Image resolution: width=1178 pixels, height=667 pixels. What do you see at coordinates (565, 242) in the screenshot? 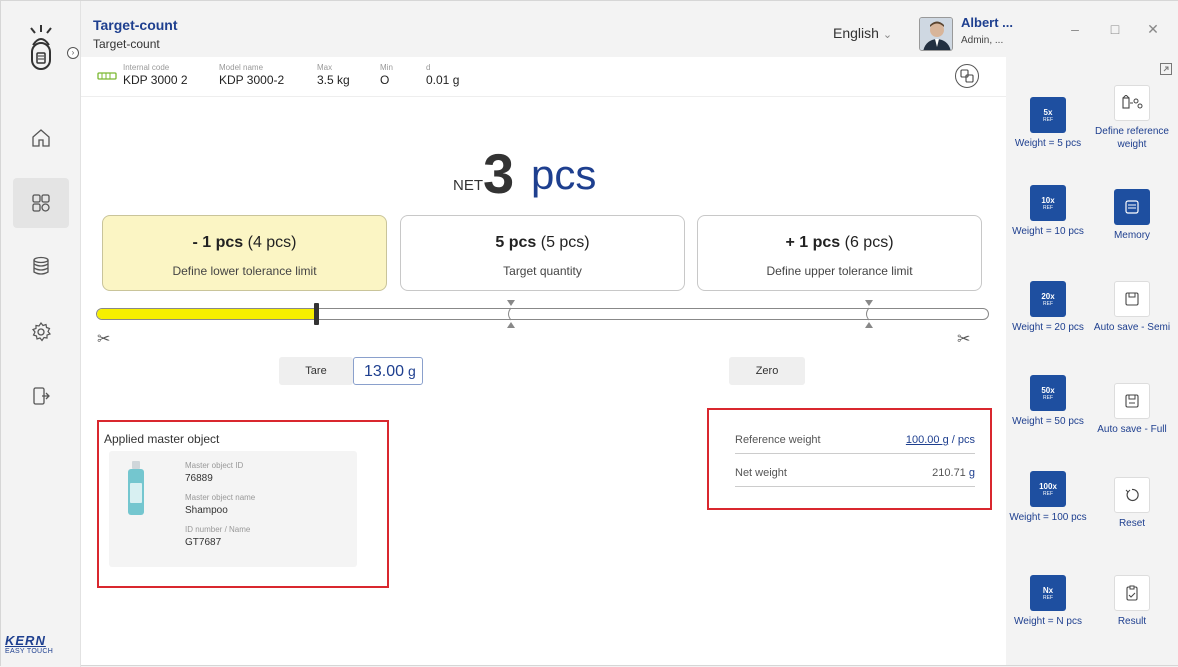
I see `target-quantity-count: (5 pcs)` at bounding box center [565, 242].